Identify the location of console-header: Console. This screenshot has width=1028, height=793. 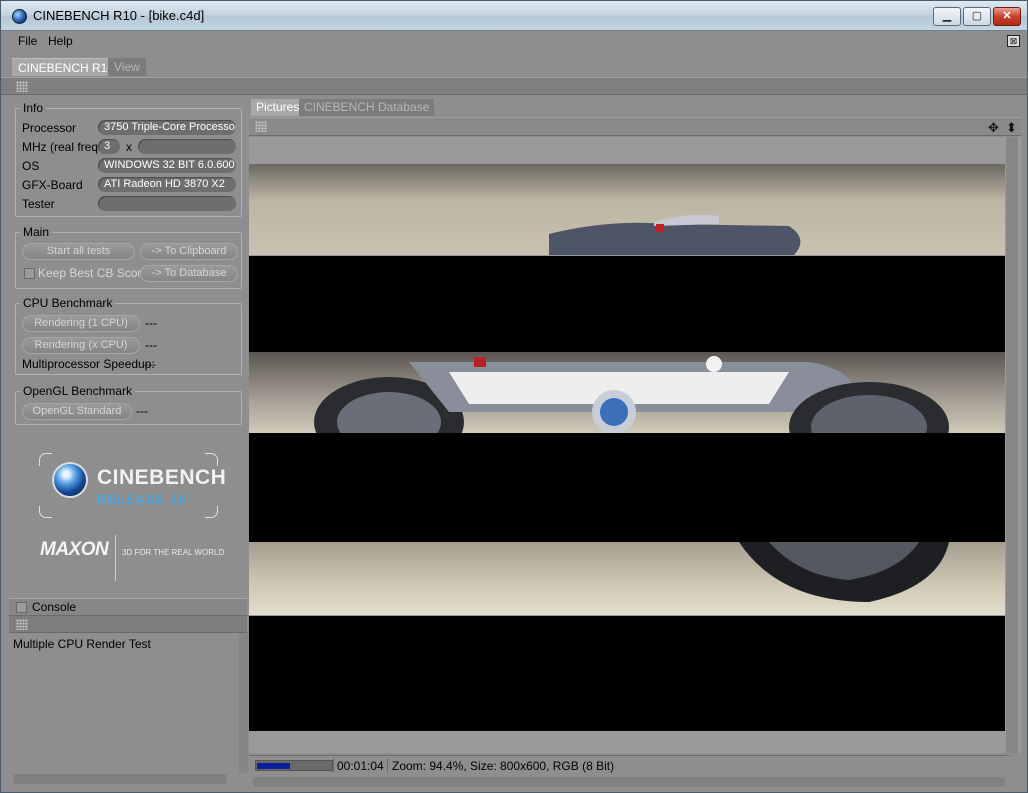
(128, 607).